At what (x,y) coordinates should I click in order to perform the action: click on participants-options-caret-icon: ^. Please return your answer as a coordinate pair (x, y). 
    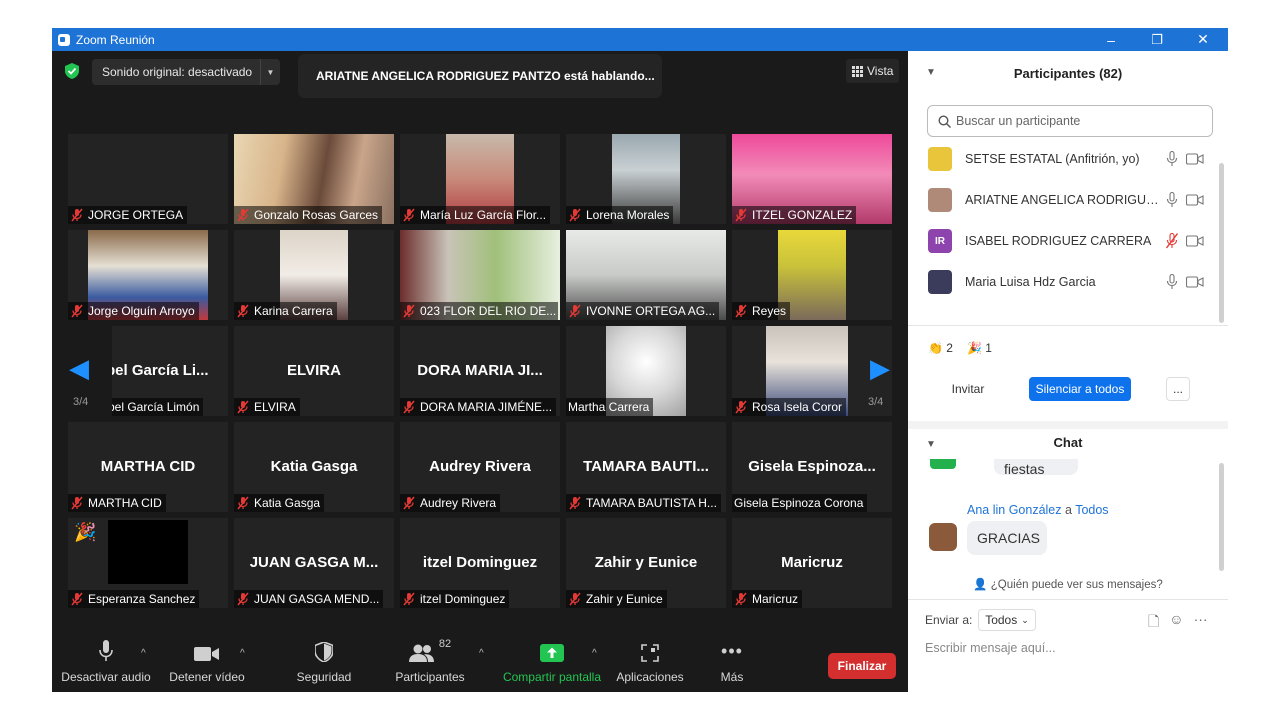
    Looking at the image, I should click on (481, 653).